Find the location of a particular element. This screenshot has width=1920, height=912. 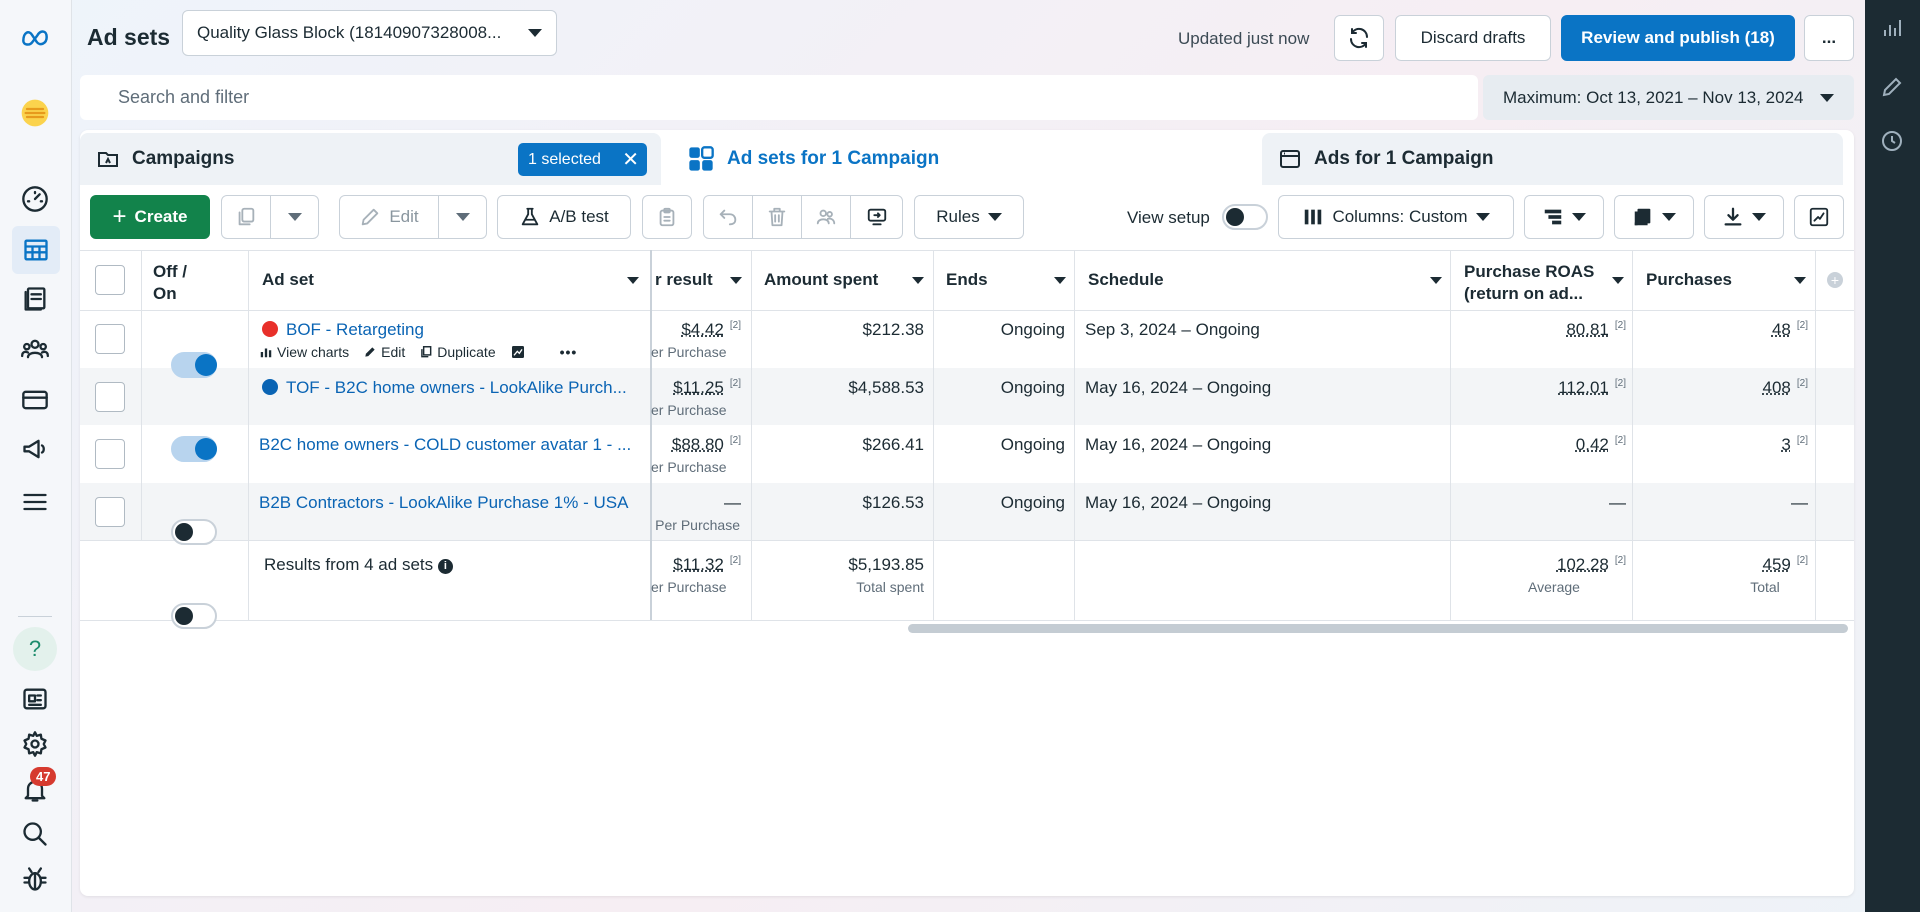

rules-dropdown: Rules is located at coordinates (969, 217).